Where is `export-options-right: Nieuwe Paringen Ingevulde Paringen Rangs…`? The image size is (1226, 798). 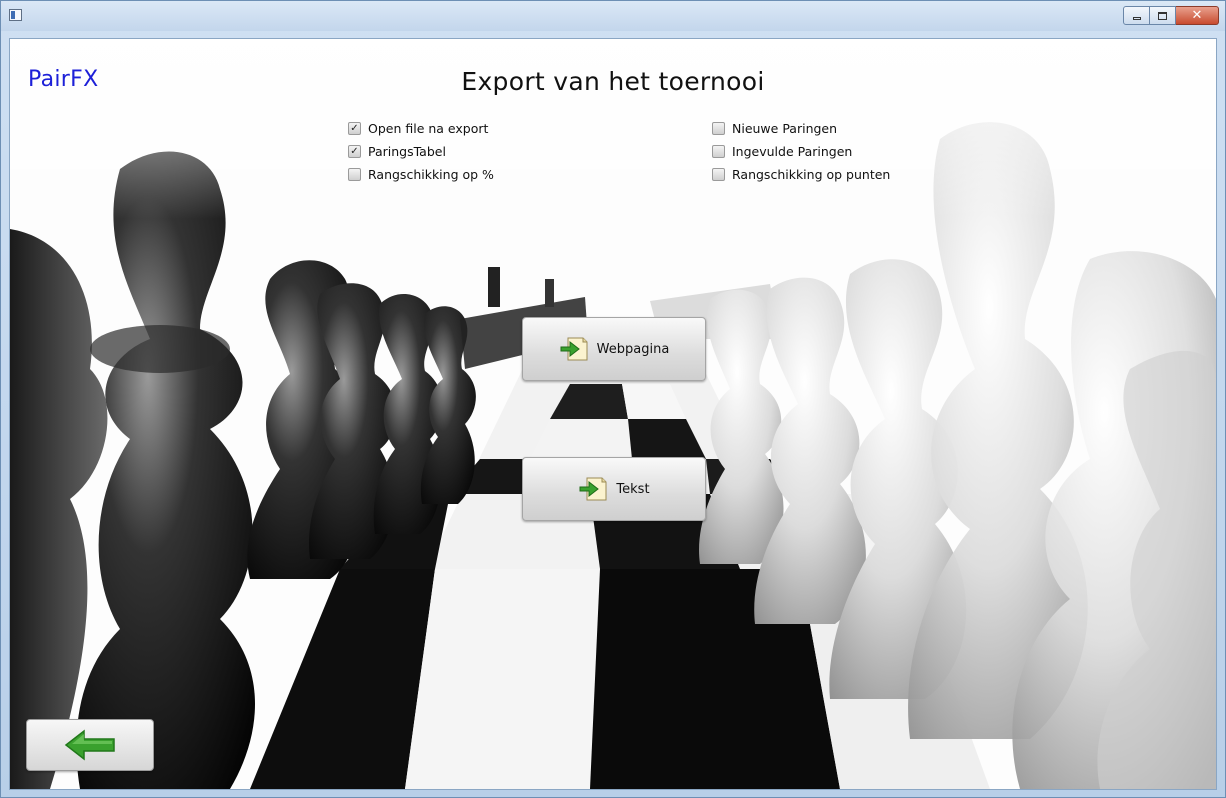 export-options-right: Nieuwe Paringen Ingevulde Paringen Rangs… is located at coordinates (801, 151).